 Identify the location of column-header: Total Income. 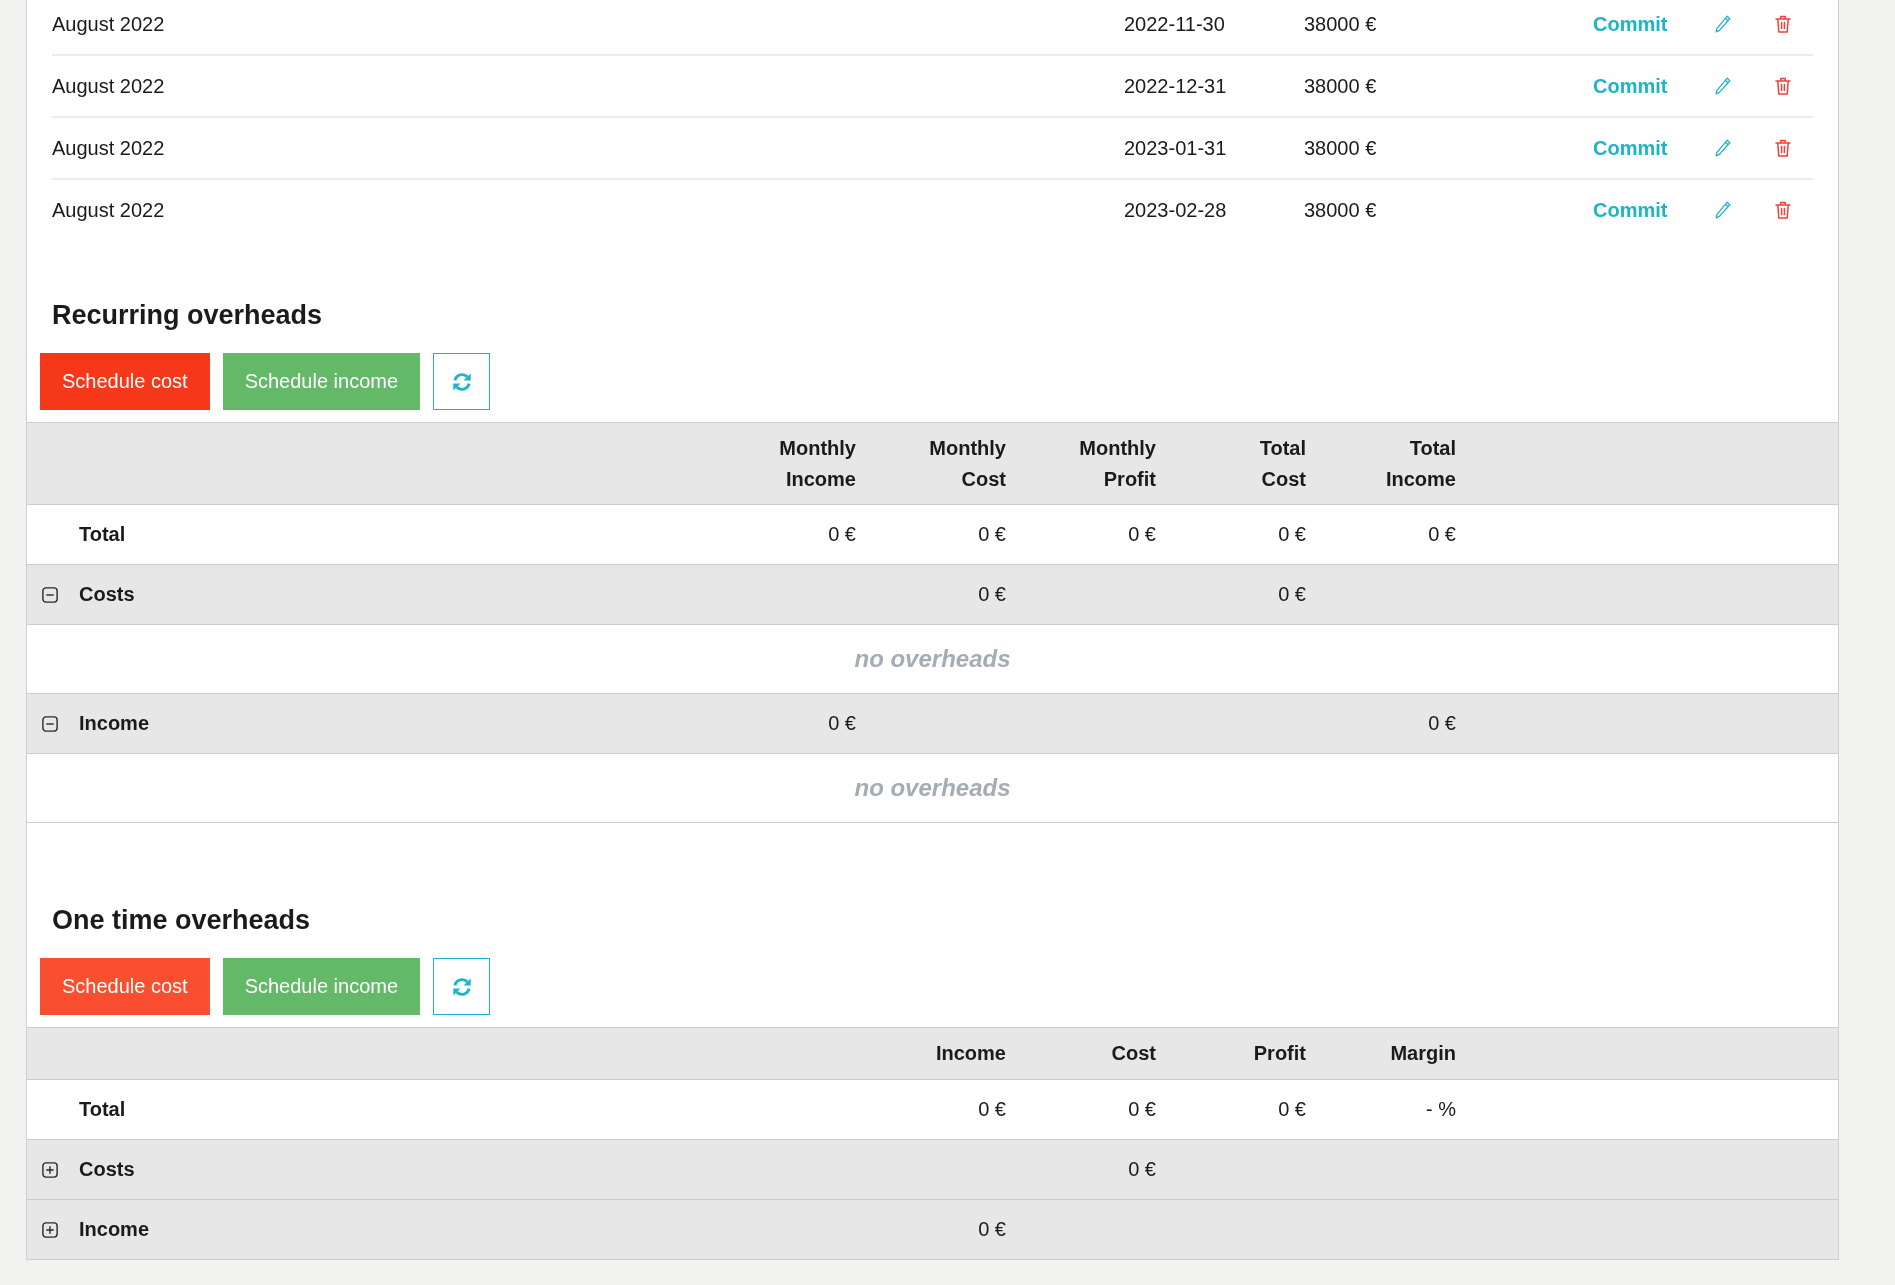
(1420, 463).